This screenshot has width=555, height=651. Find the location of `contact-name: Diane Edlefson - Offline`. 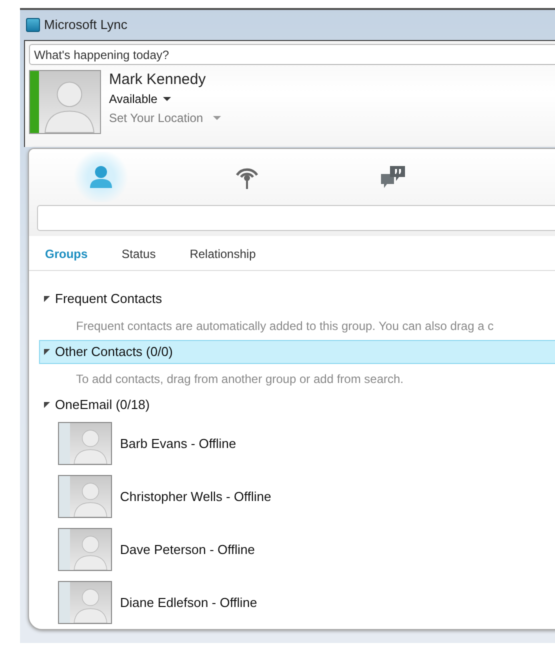

contact-name: Diane Edlefson - Offline is located at coordinates (189, 603).